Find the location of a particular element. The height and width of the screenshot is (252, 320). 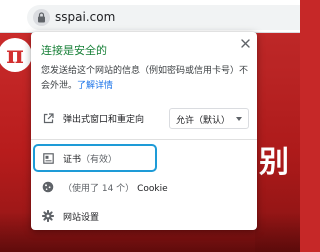

cookies-count: （使用了 14 个） is located at coordinates (99, 189).